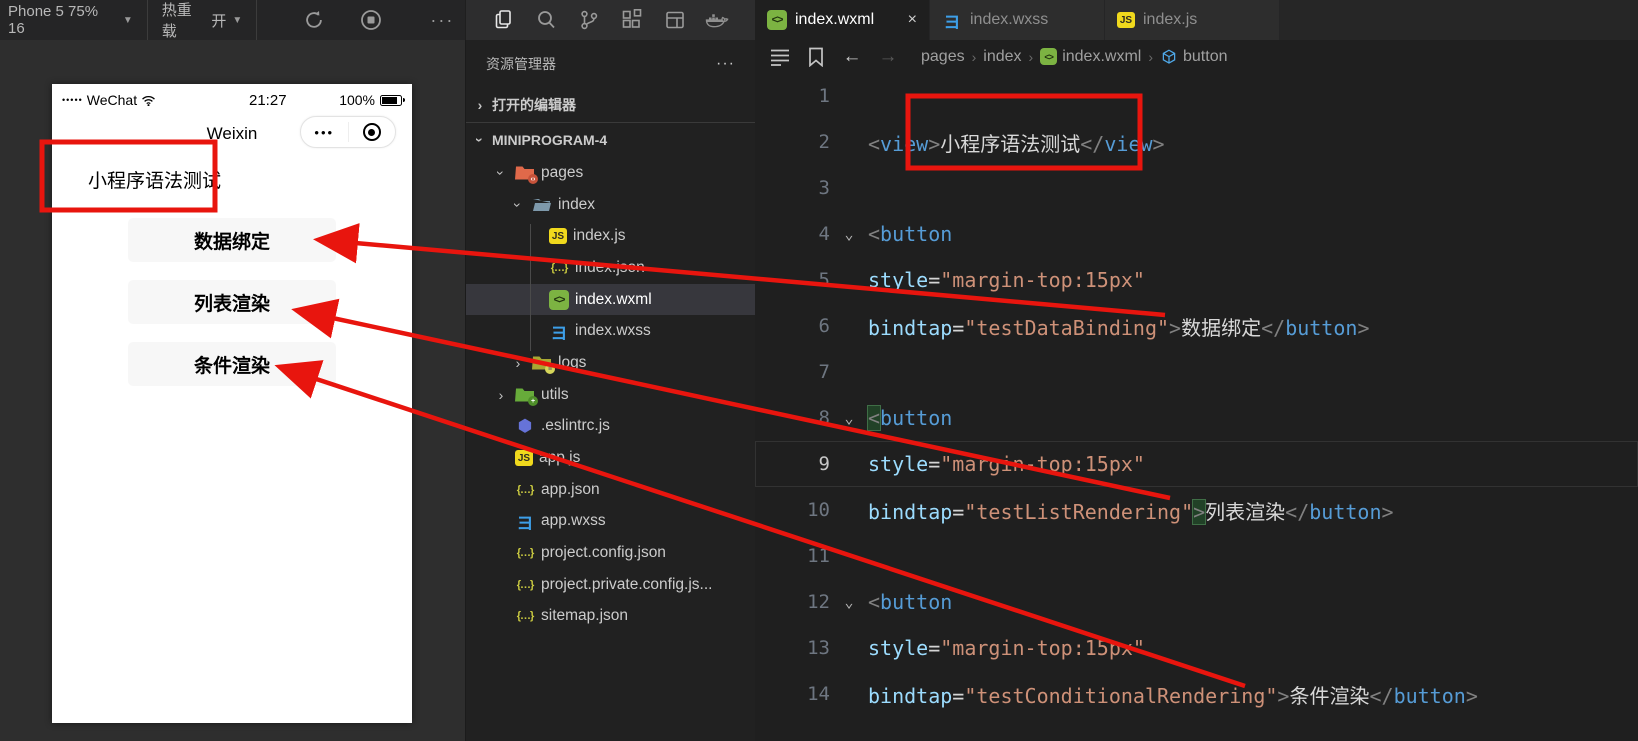  I want to click on tree-item-label: index.wxss, so click(613, 331).